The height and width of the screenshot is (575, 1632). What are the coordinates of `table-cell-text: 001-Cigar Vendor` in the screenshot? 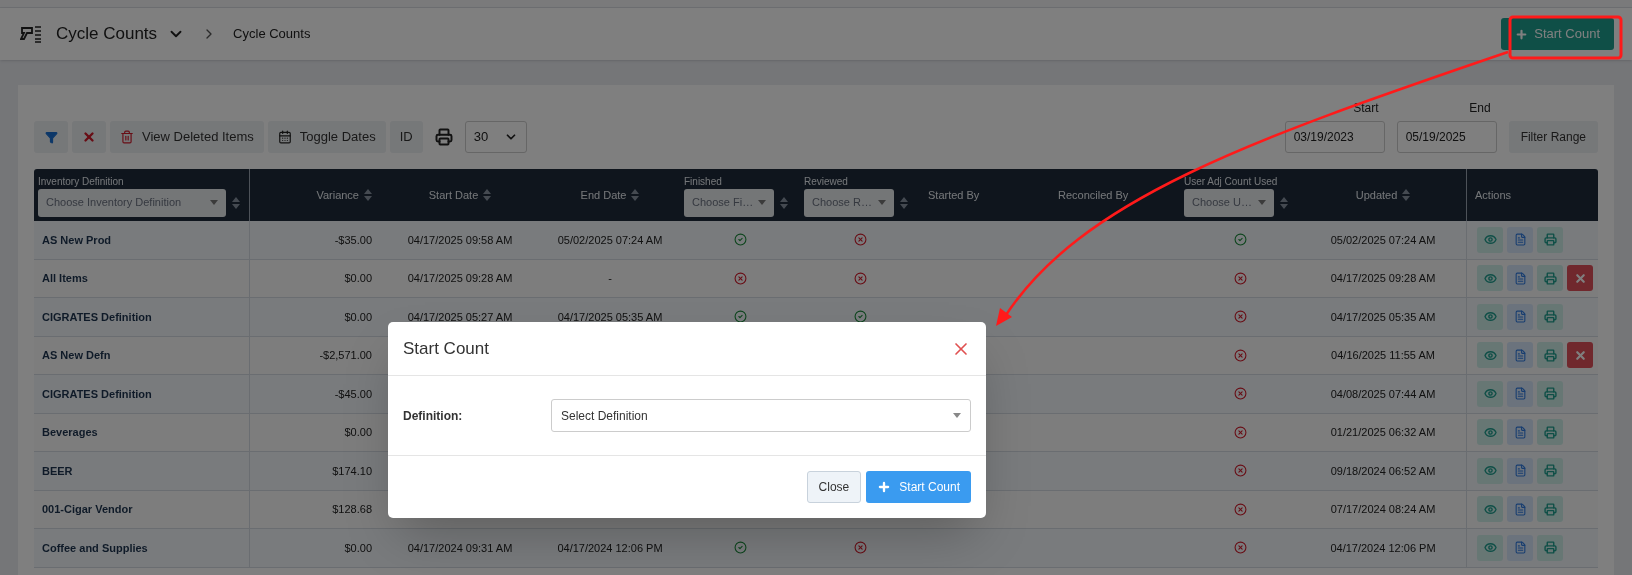 It's located at (87, 509).